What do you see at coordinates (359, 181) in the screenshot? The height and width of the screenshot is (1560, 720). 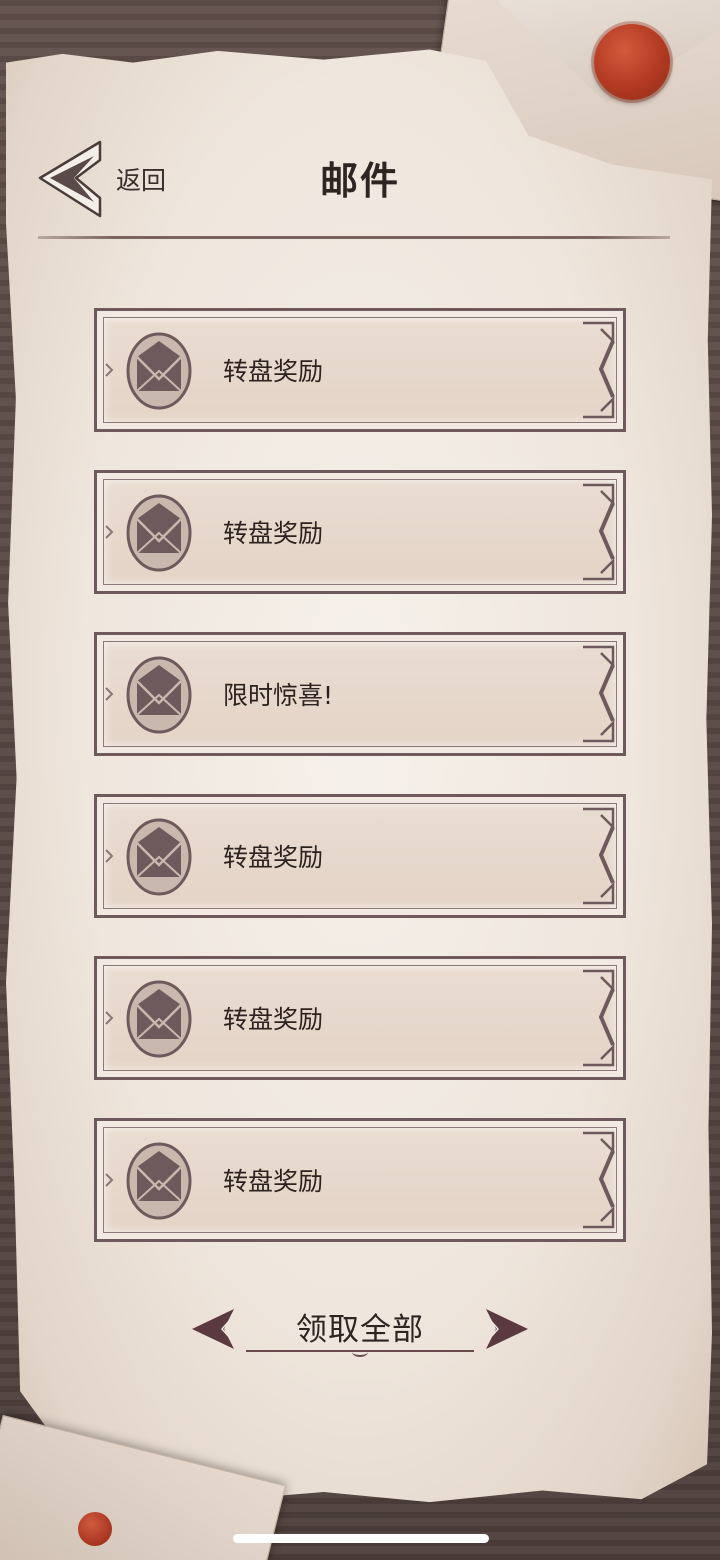 I see `page-title: 邮件` at bounding box center [359, 181].